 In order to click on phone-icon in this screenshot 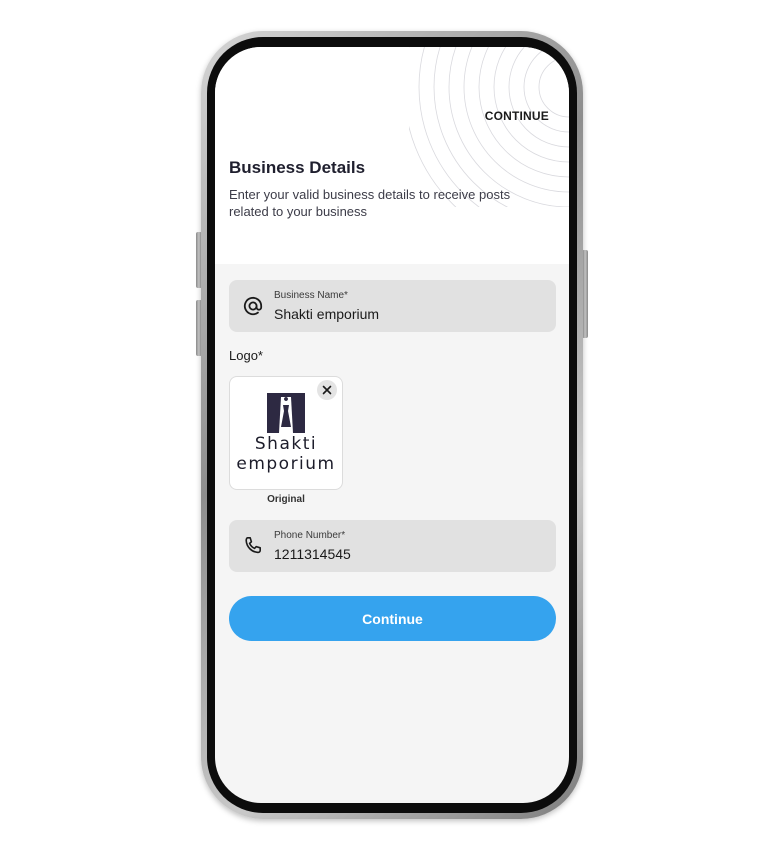, I will do `click(253, 545)`.